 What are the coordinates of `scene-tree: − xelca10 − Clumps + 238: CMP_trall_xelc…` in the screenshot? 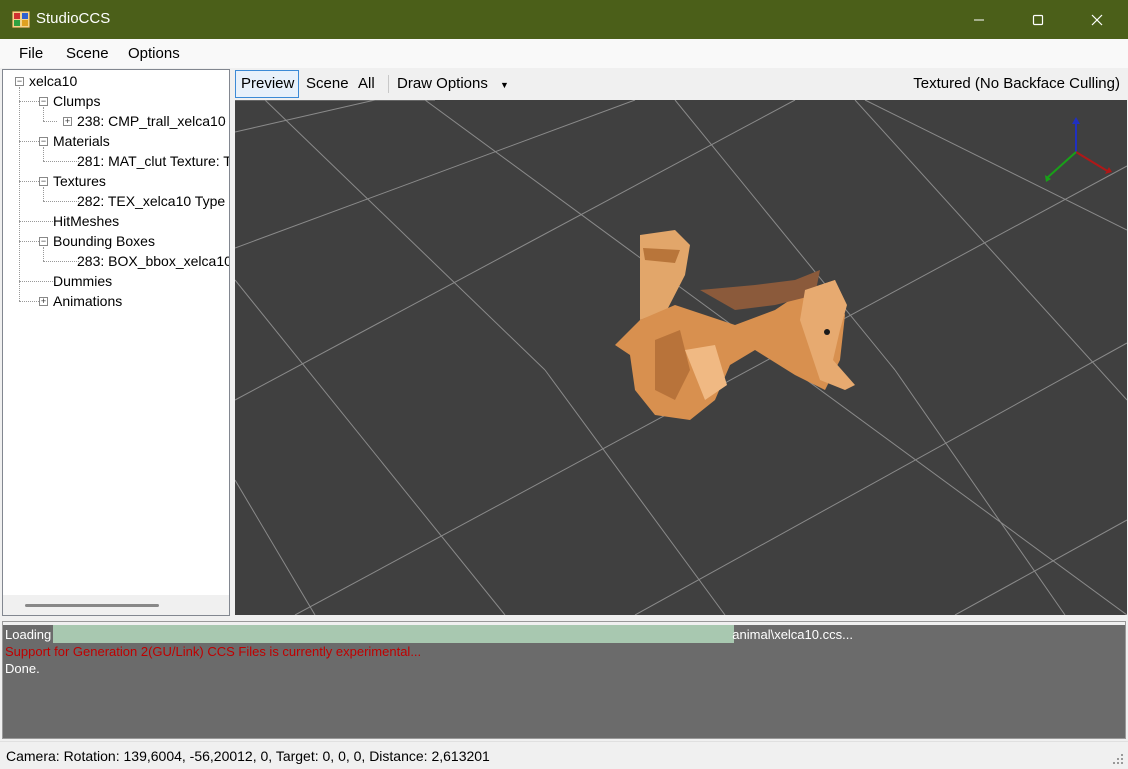 It's located at (116, 342).